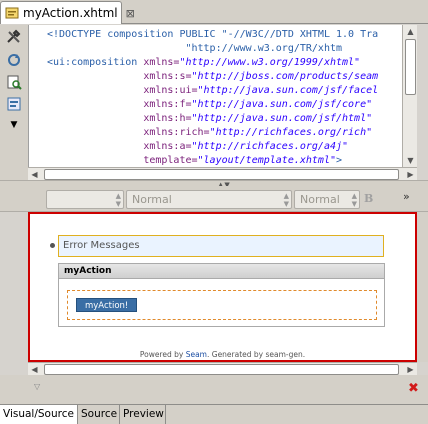 The height and width of the screenshot is (424, 428). What do you see at coordinates (368, 198) in the screenshot?
I see `bold-button: B` at bounding box center [368, 198].